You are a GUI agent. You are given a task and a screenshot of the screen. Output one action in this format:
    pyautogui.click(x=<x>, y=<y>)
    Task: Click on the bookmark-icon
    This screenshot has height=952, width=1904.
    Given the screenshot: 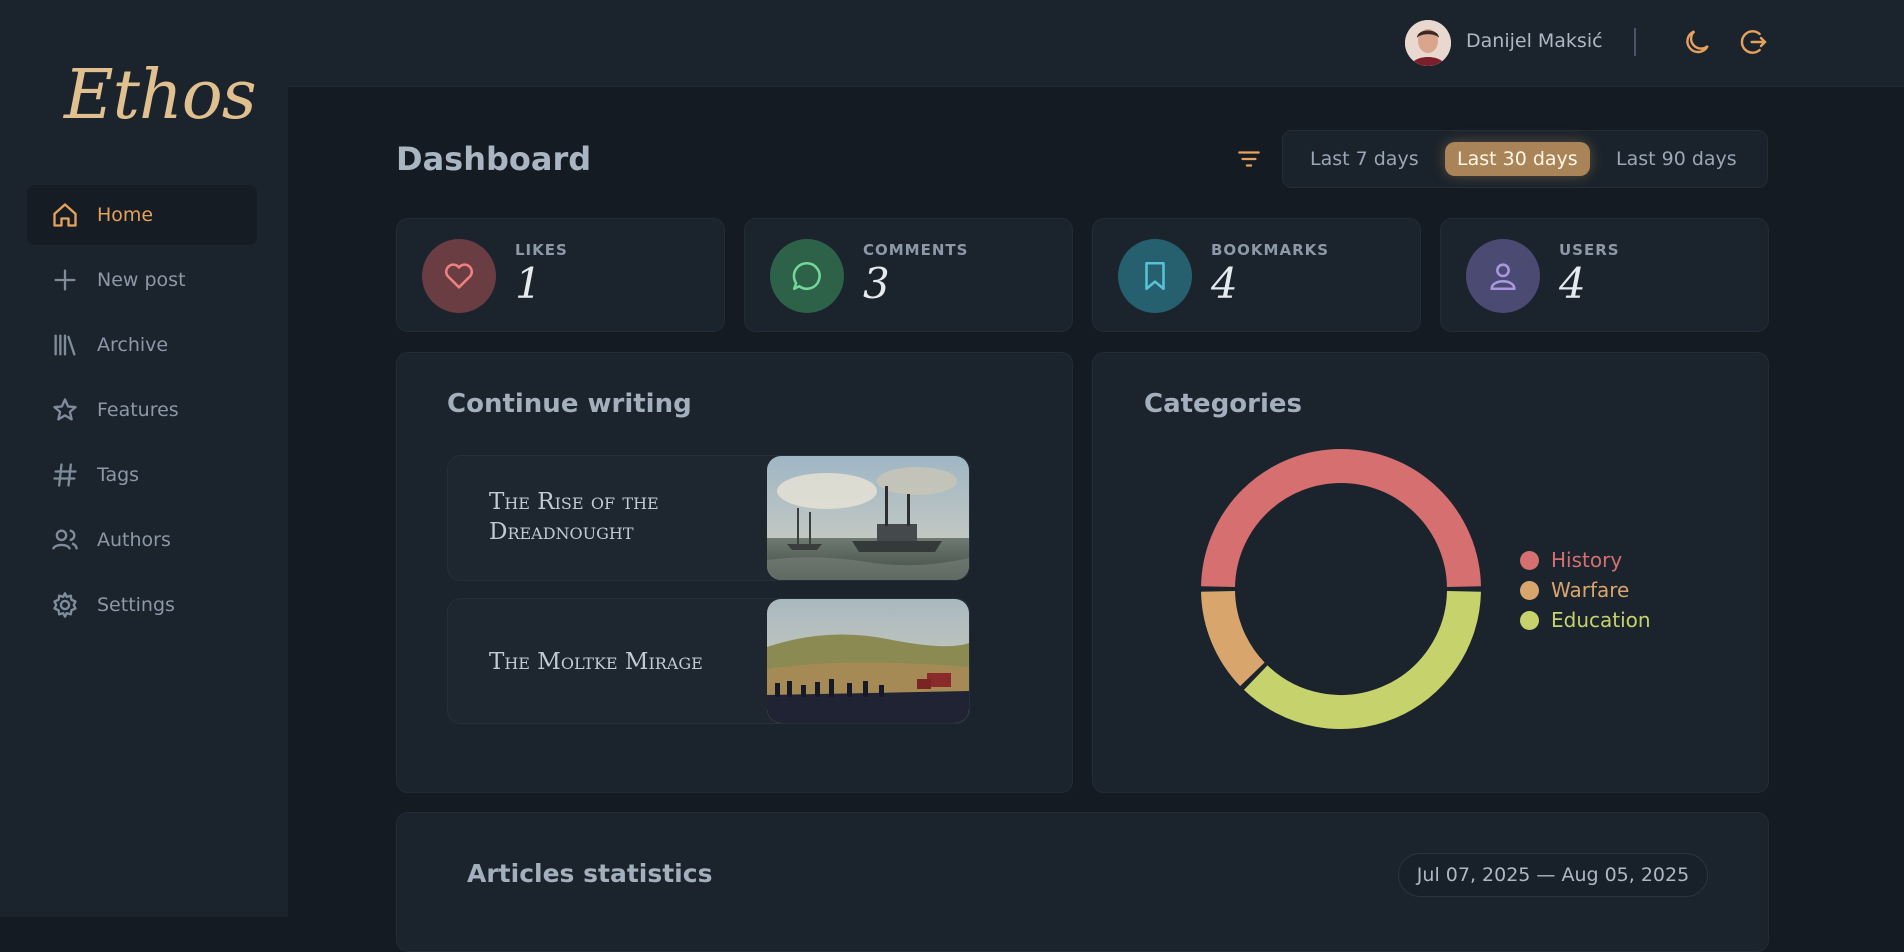 What is the action you would take?
    pyautogui.click(x=1155, y=276)
    